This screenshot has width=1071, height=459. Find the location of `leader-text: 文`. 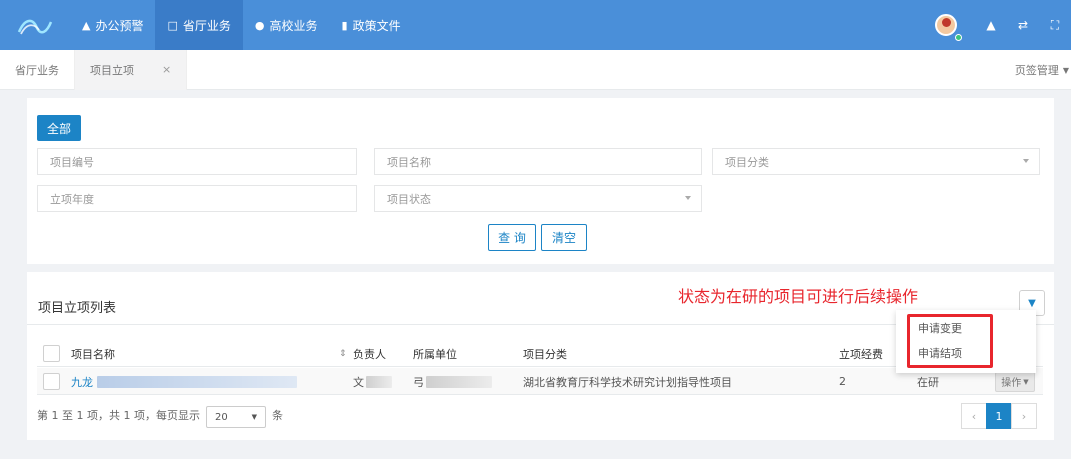

leader-text: 文 is located at coordinates (358, 382).